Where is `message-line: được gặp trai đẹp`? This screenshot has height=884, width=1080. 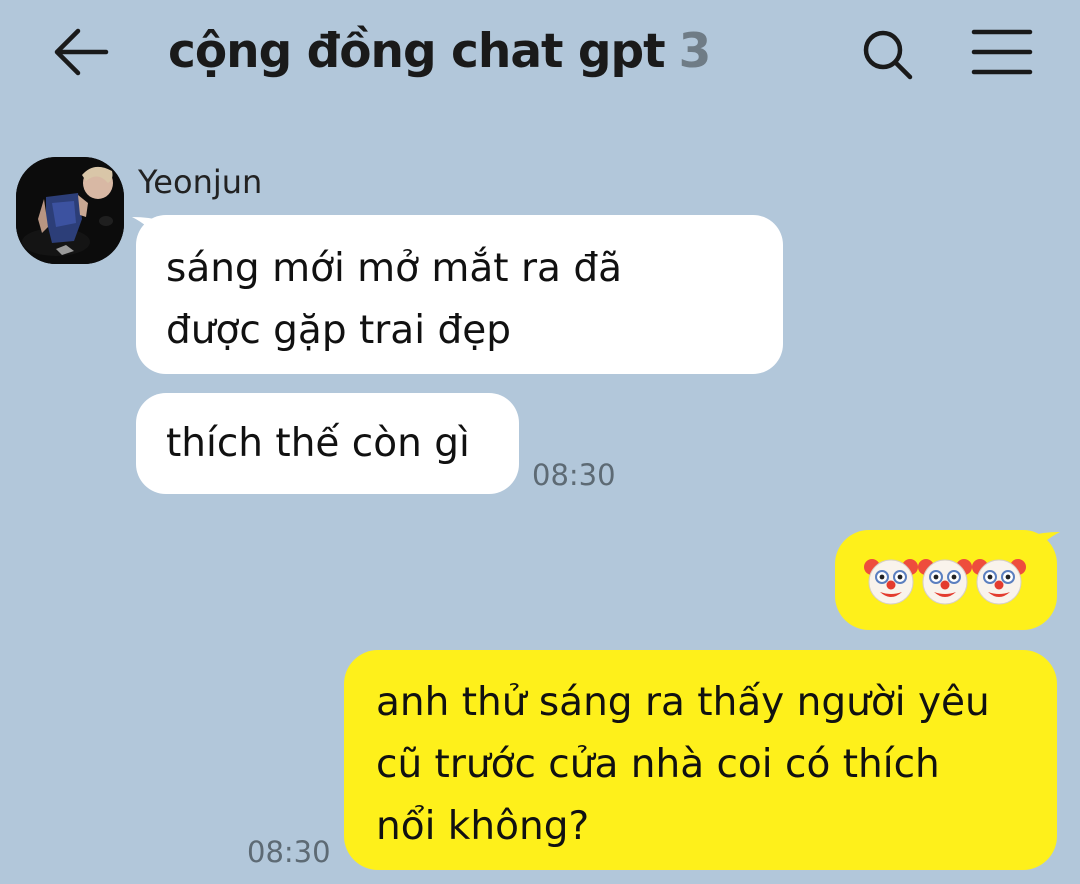
message-line: được gặp trai đẹp is located at coordinates (338, 330).